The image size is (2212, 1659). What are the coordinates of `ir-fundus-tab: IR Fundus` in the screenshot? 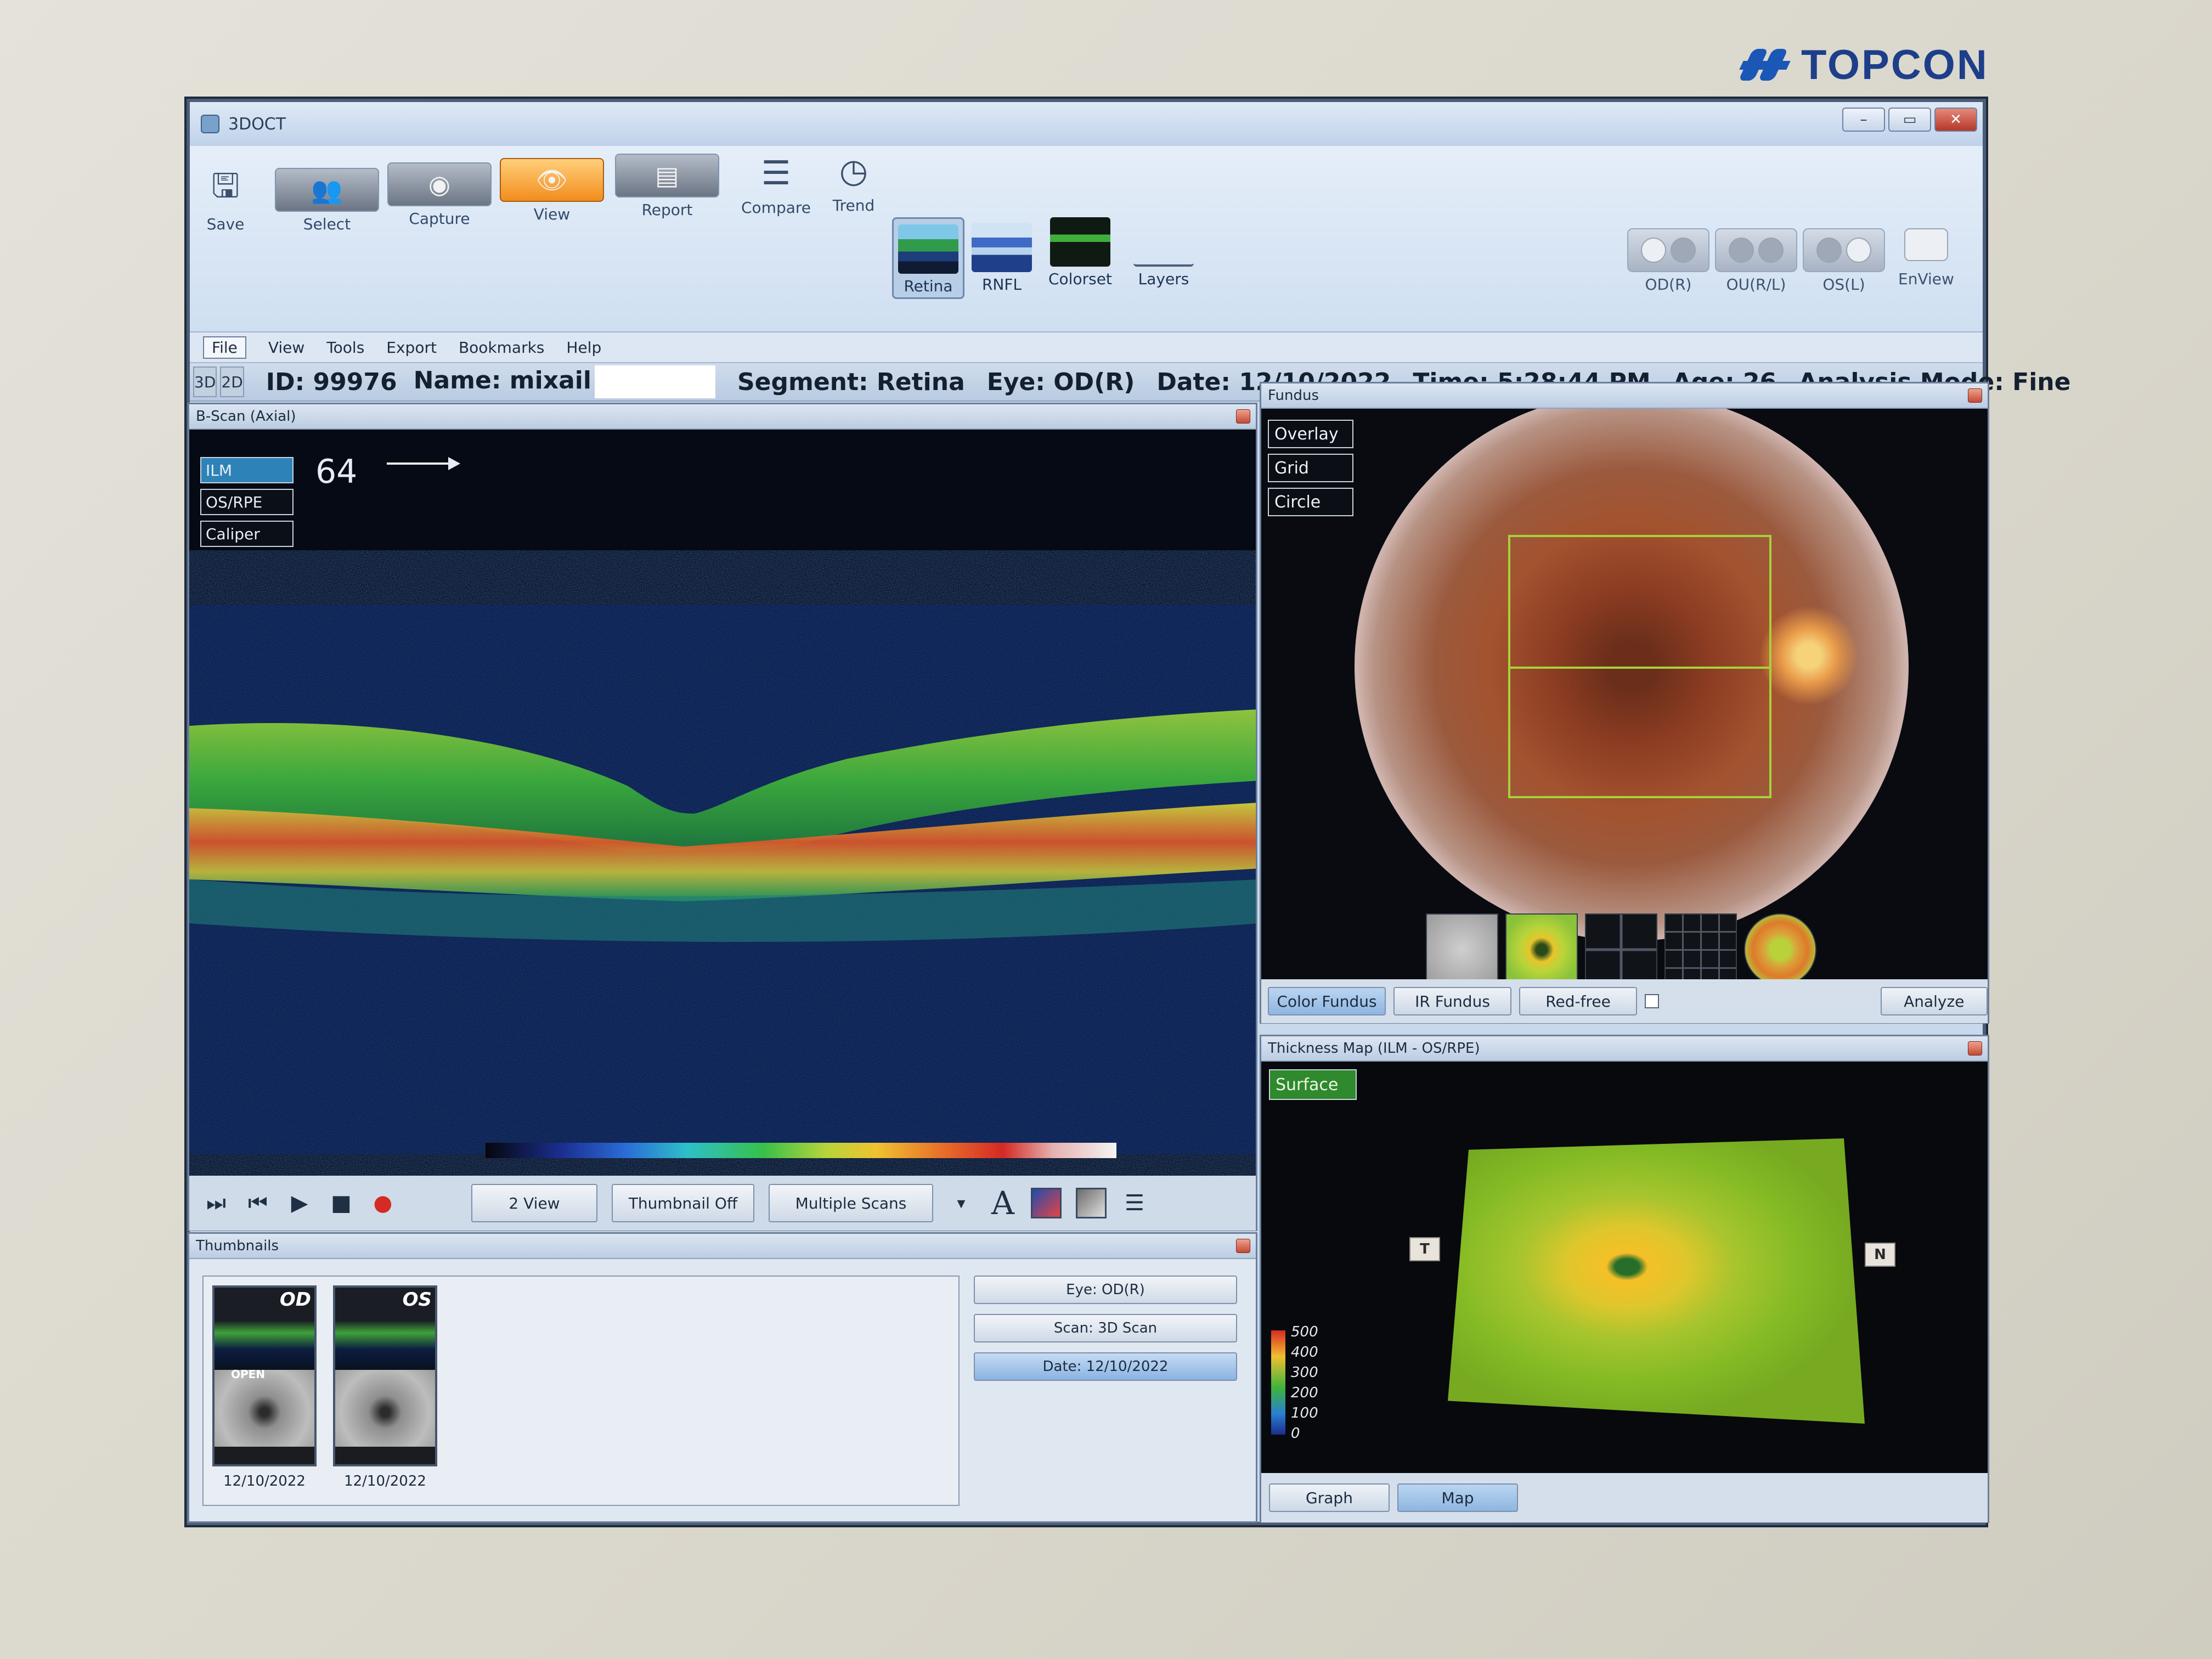 It's located at (1452, 1001).